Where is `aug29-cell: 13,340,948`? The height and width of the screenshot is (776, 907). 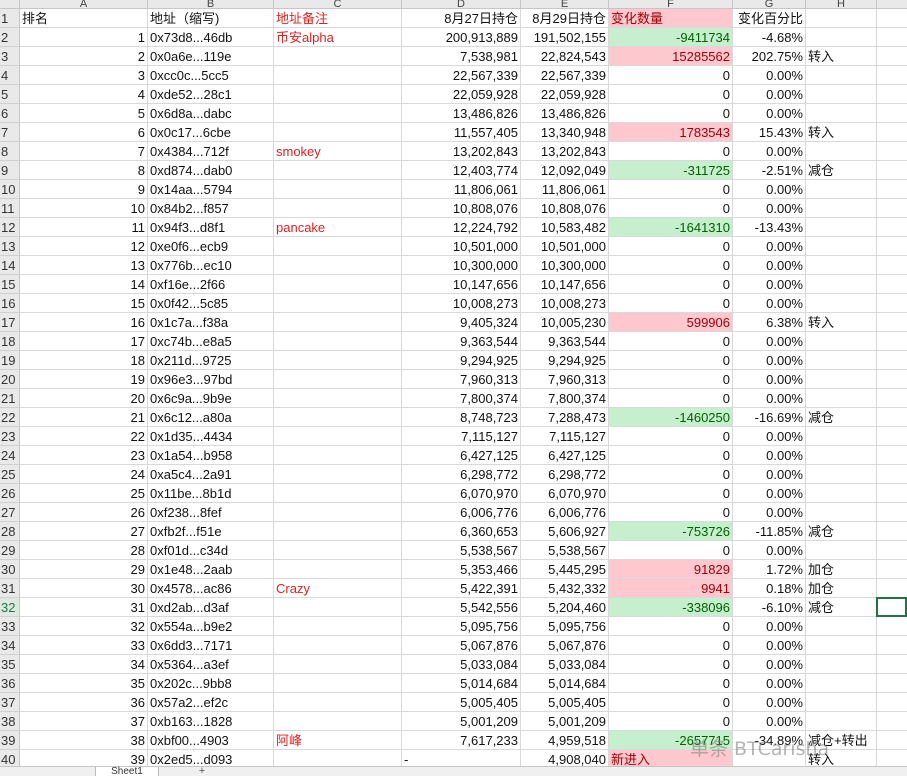
aug29-cell: 13,340,948 is located at coordinates (565, 132).